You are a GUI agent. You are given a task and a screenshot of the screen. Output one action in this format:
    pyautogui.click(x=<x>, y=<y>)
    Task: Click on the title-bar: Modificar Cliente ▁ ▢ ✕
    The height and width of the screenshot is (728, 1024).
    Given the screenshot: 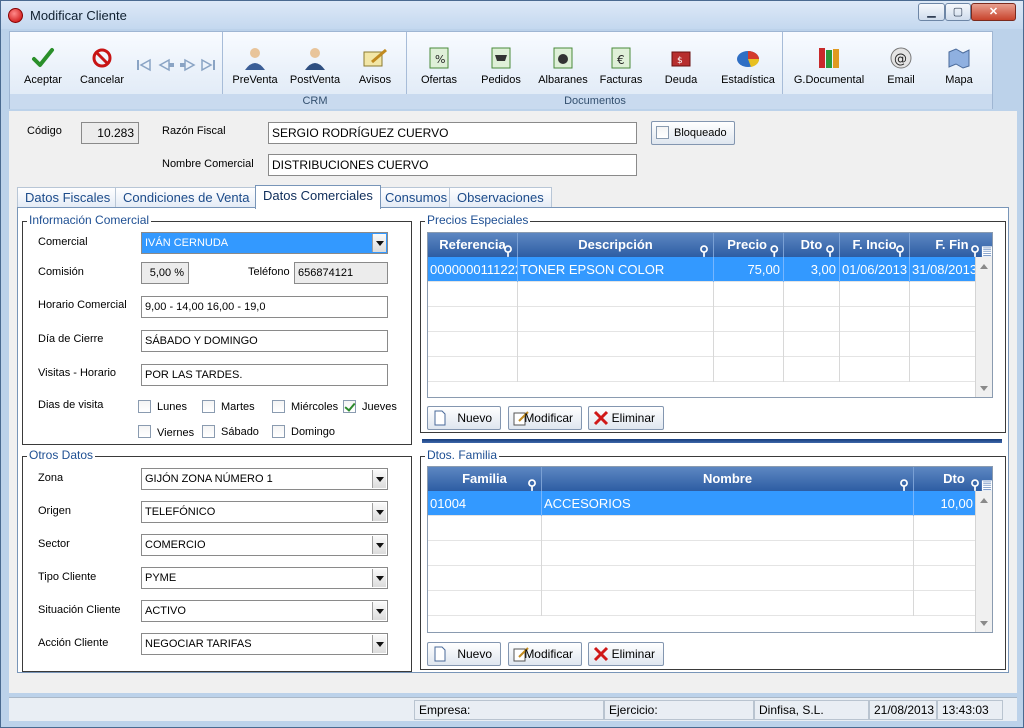 What is the action you would take?
    pyautogui.click(x=512, y=15)
    